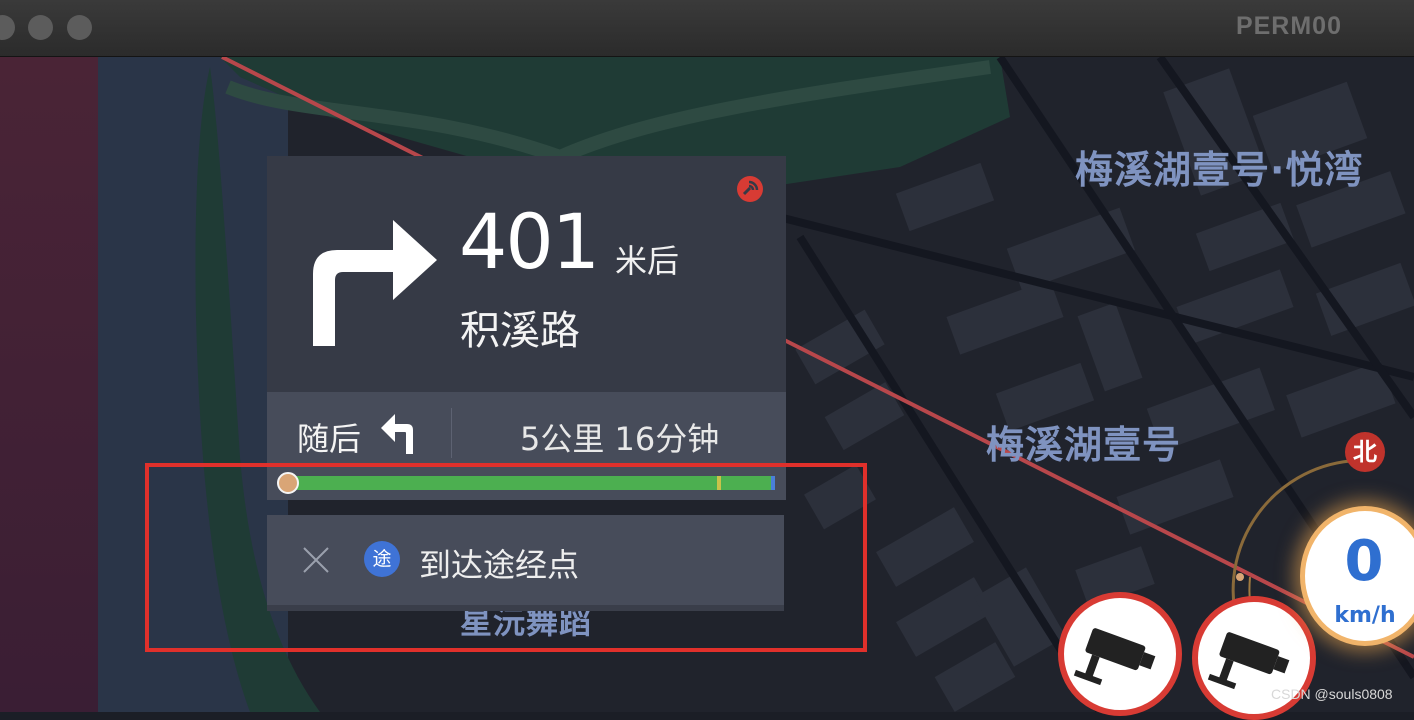  What do you see at coordinates (1365, 452) in the screenshot?
I see `compass-north-button: 北` at bounding box center [1365, 452].